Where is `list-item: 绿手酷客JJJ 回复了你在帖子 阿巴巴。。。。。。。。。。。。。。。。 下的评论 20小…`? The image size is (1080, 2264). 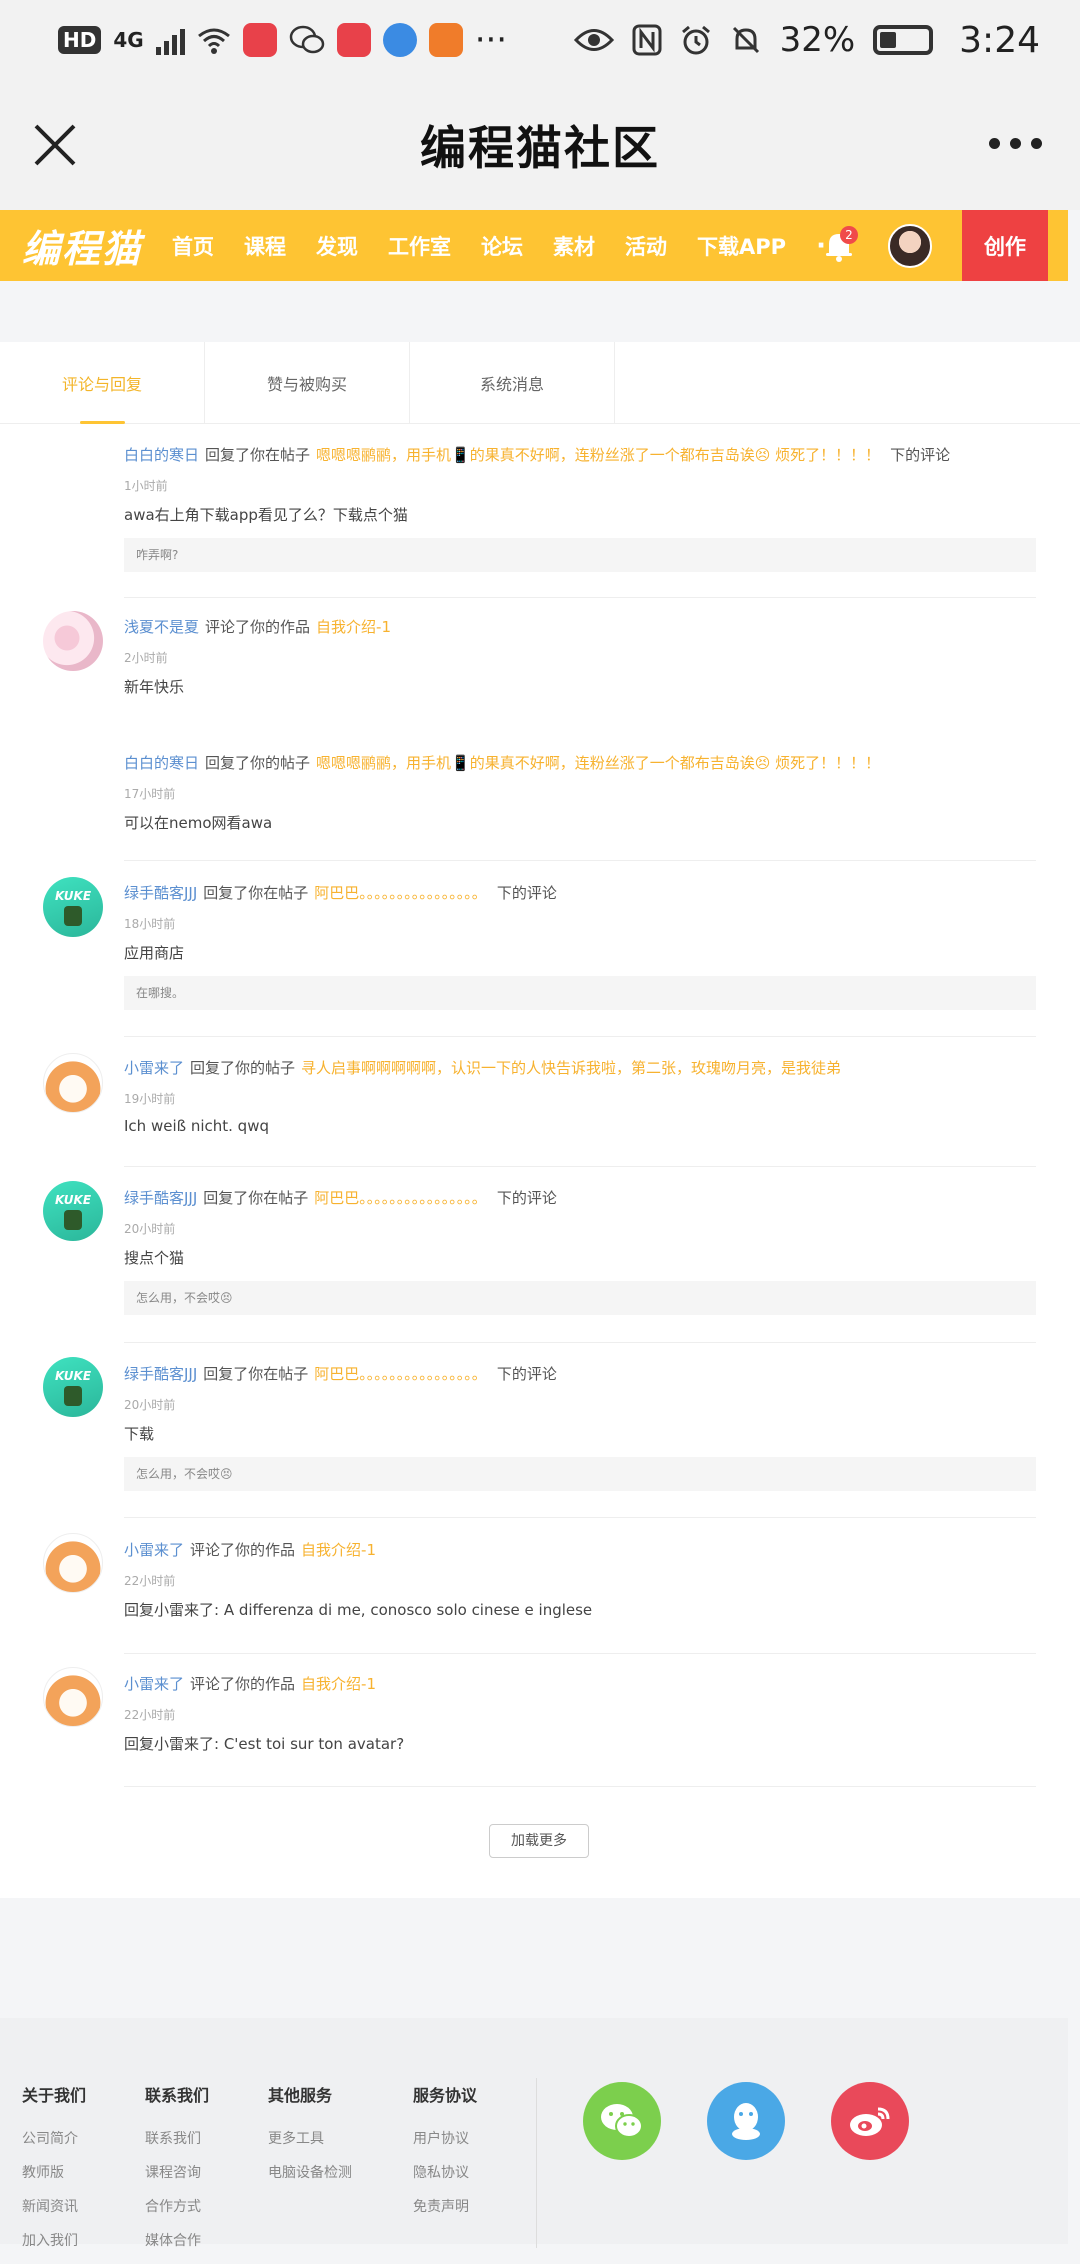
list-item: 绿手酷客JJJ 回复了你在帖子 阿巴巴。。。。。。。。。。。。。。。。 下的评论 20小… is located at coordinates (580, 1427).